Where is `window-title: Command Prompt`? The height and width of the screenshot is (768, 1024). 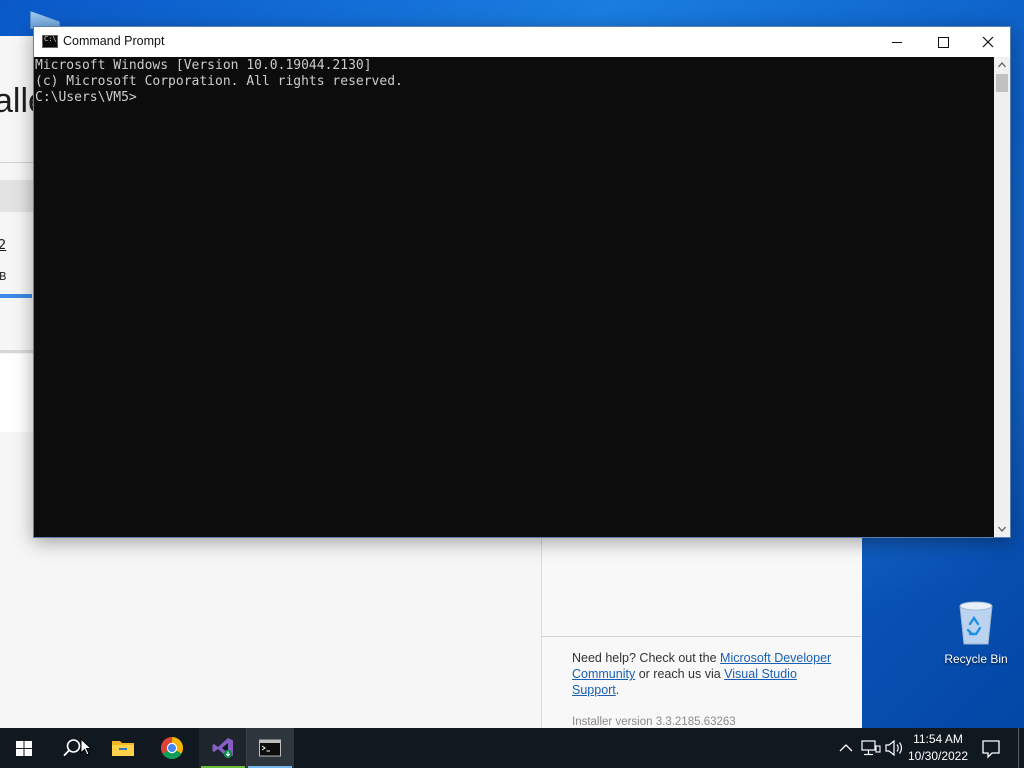 window-title: Command Prompt is located at coordinates (114, 41).